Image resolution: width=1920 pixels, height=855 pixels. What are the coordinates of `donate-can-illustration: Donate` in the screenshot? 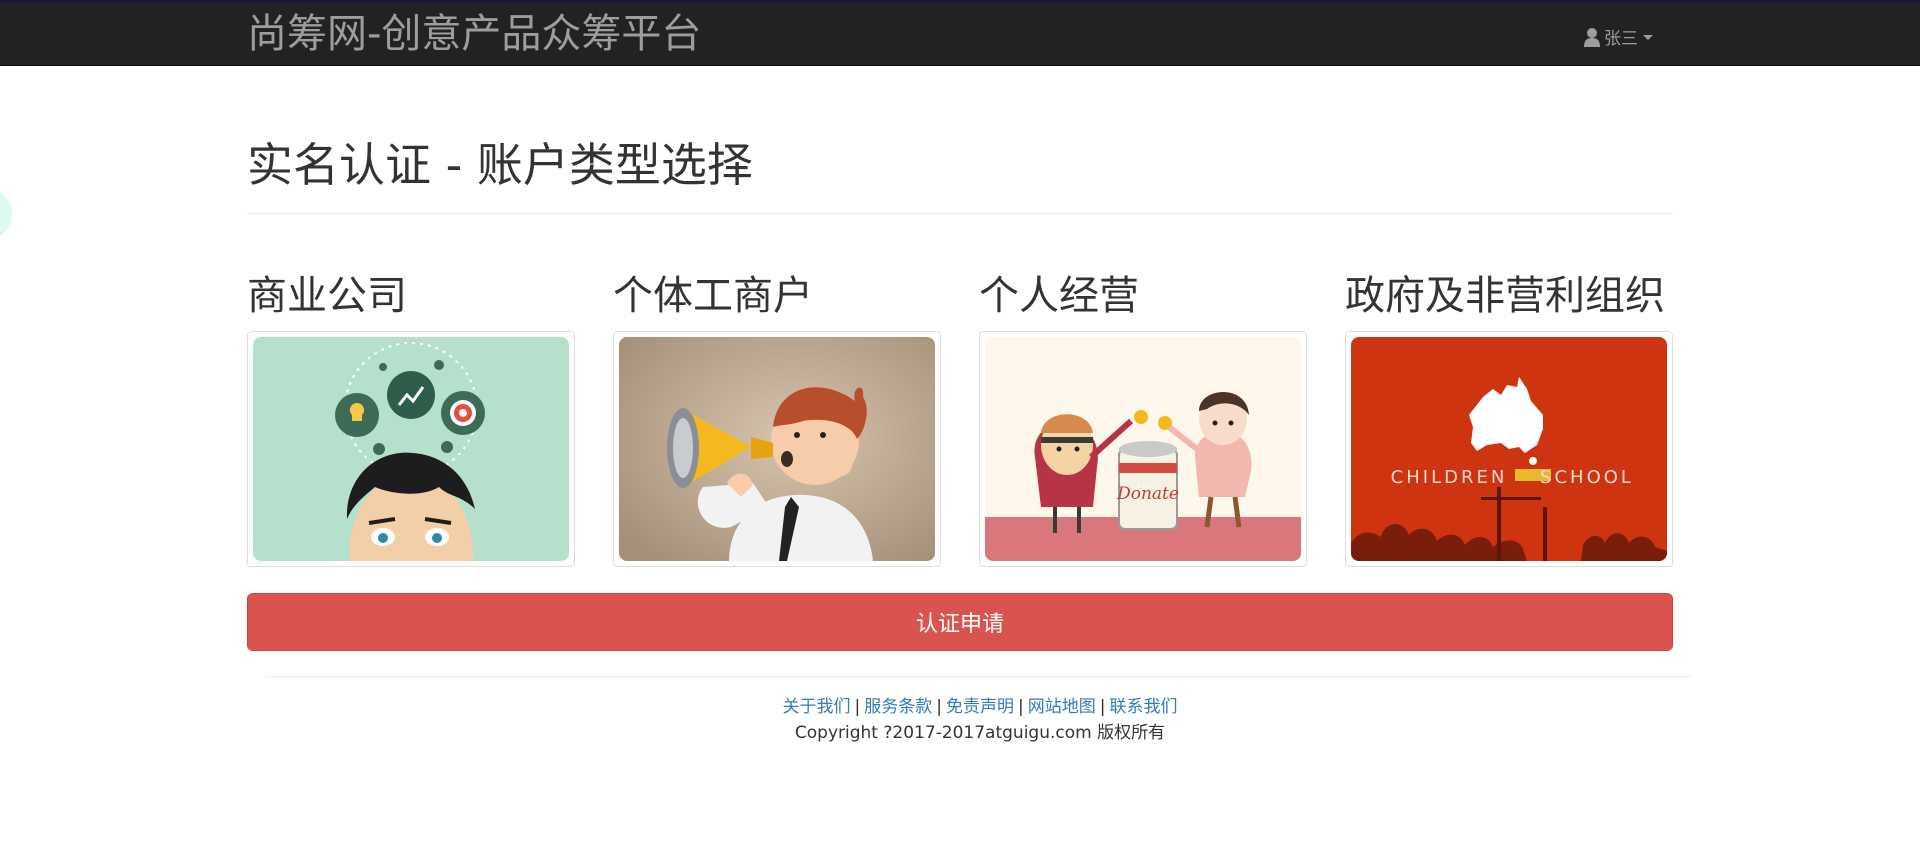 It's located at (1143, 449).